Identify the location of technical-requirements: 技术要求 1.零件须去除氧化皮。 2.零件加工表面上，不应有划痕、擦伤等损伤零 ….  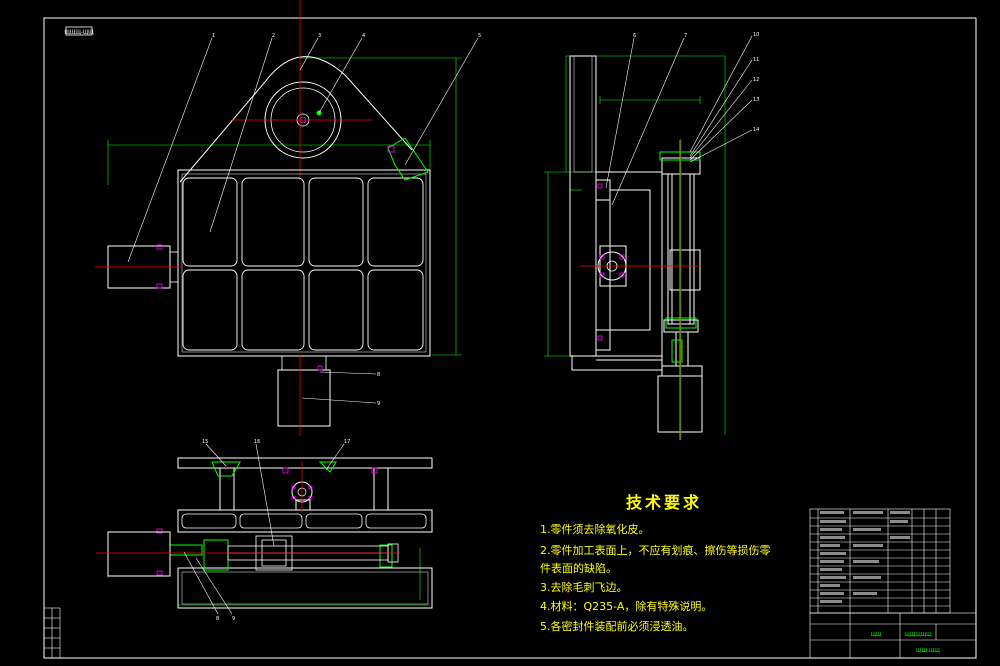
(655, 563).